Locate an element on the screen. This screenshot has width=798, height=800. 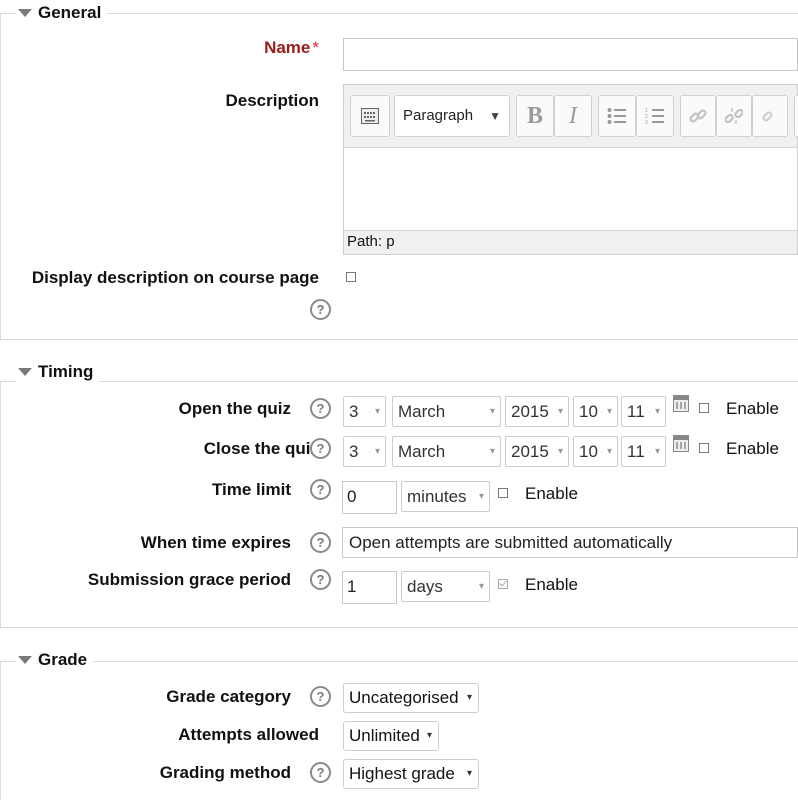
link-icon is located at coordinates (698, 116).